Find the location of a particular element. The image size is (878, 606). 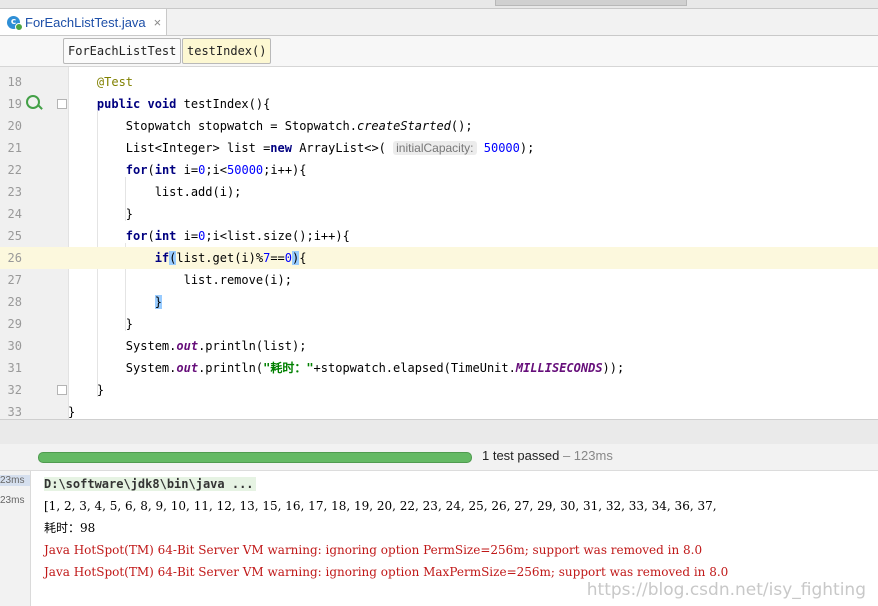

line-number: 20 is located at coordinates (14, 126).